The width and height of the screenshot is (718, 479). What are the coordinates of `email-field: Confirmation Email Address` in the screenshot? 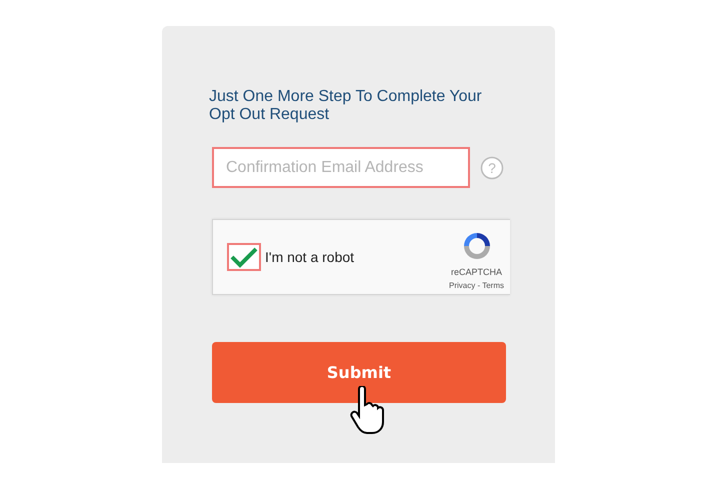 It's located at (341, 167).